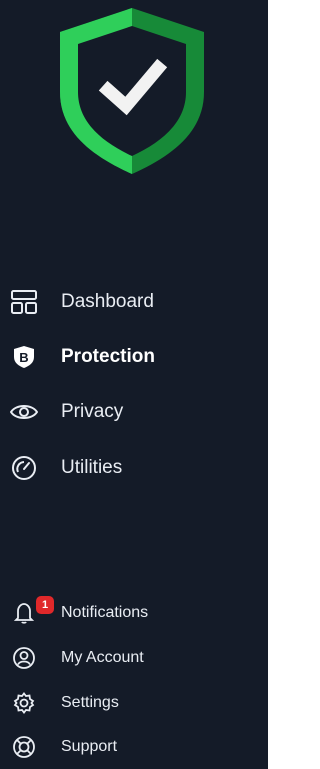  I want to click on nav-item-utilities: Utilities, so click(134, 468).